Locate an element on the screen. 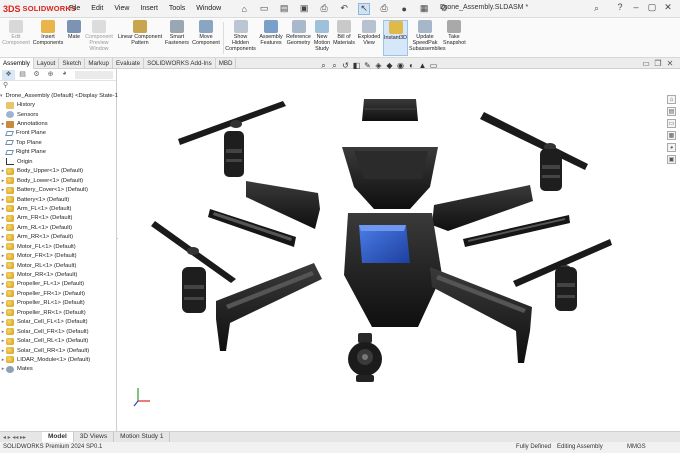 The width and height of the screenshot is (680, 453). menu-window: Window is located at coordinates (208, 8).